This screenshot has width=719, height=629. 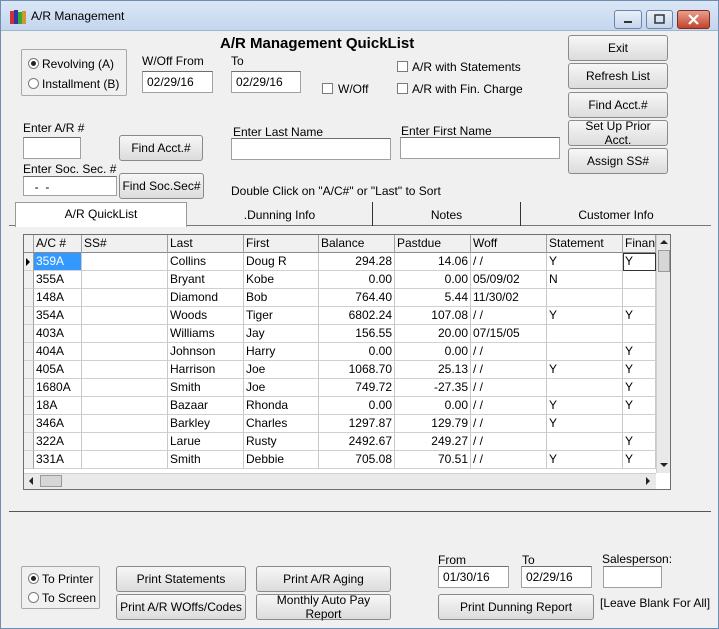 I want to click on title-bar: A/R Management, so click(x=359, y=16).